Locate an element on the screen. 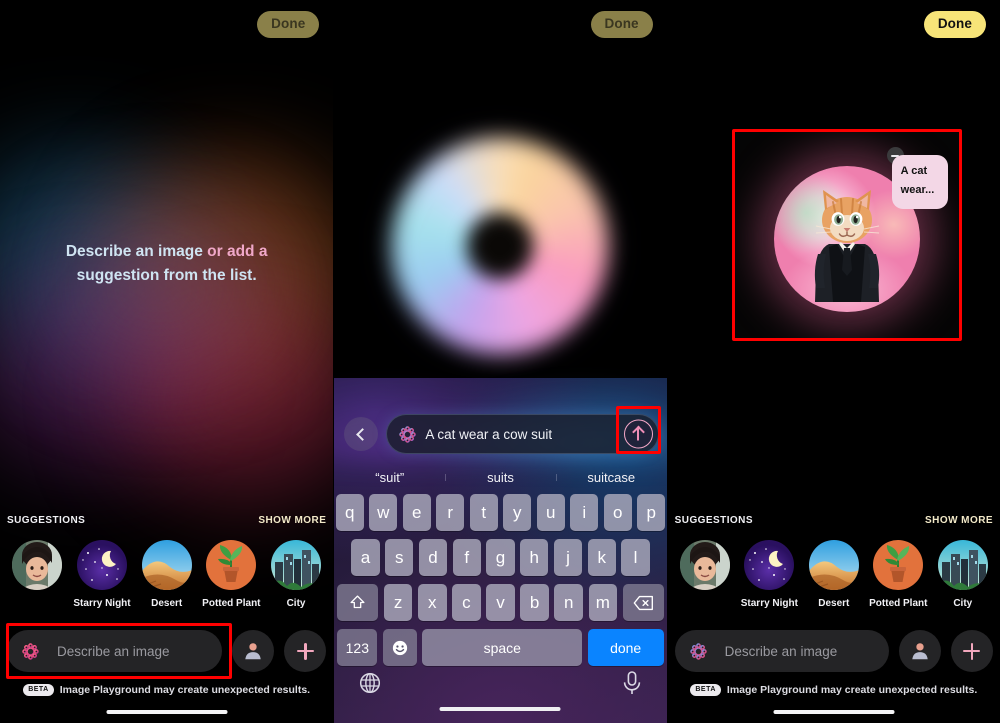  key-d: d is located at coordinates (433, 557).